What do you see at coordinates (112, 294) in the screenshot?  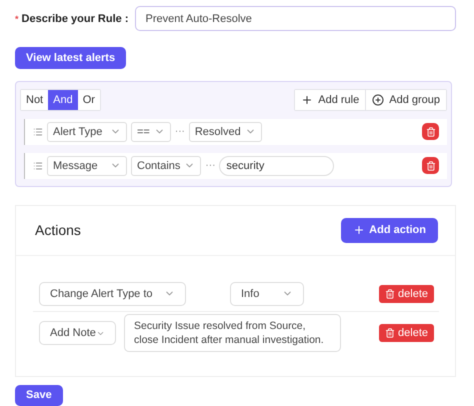 I see `action-type-select: Change Alert Type to` at bounding box center [112, 294].